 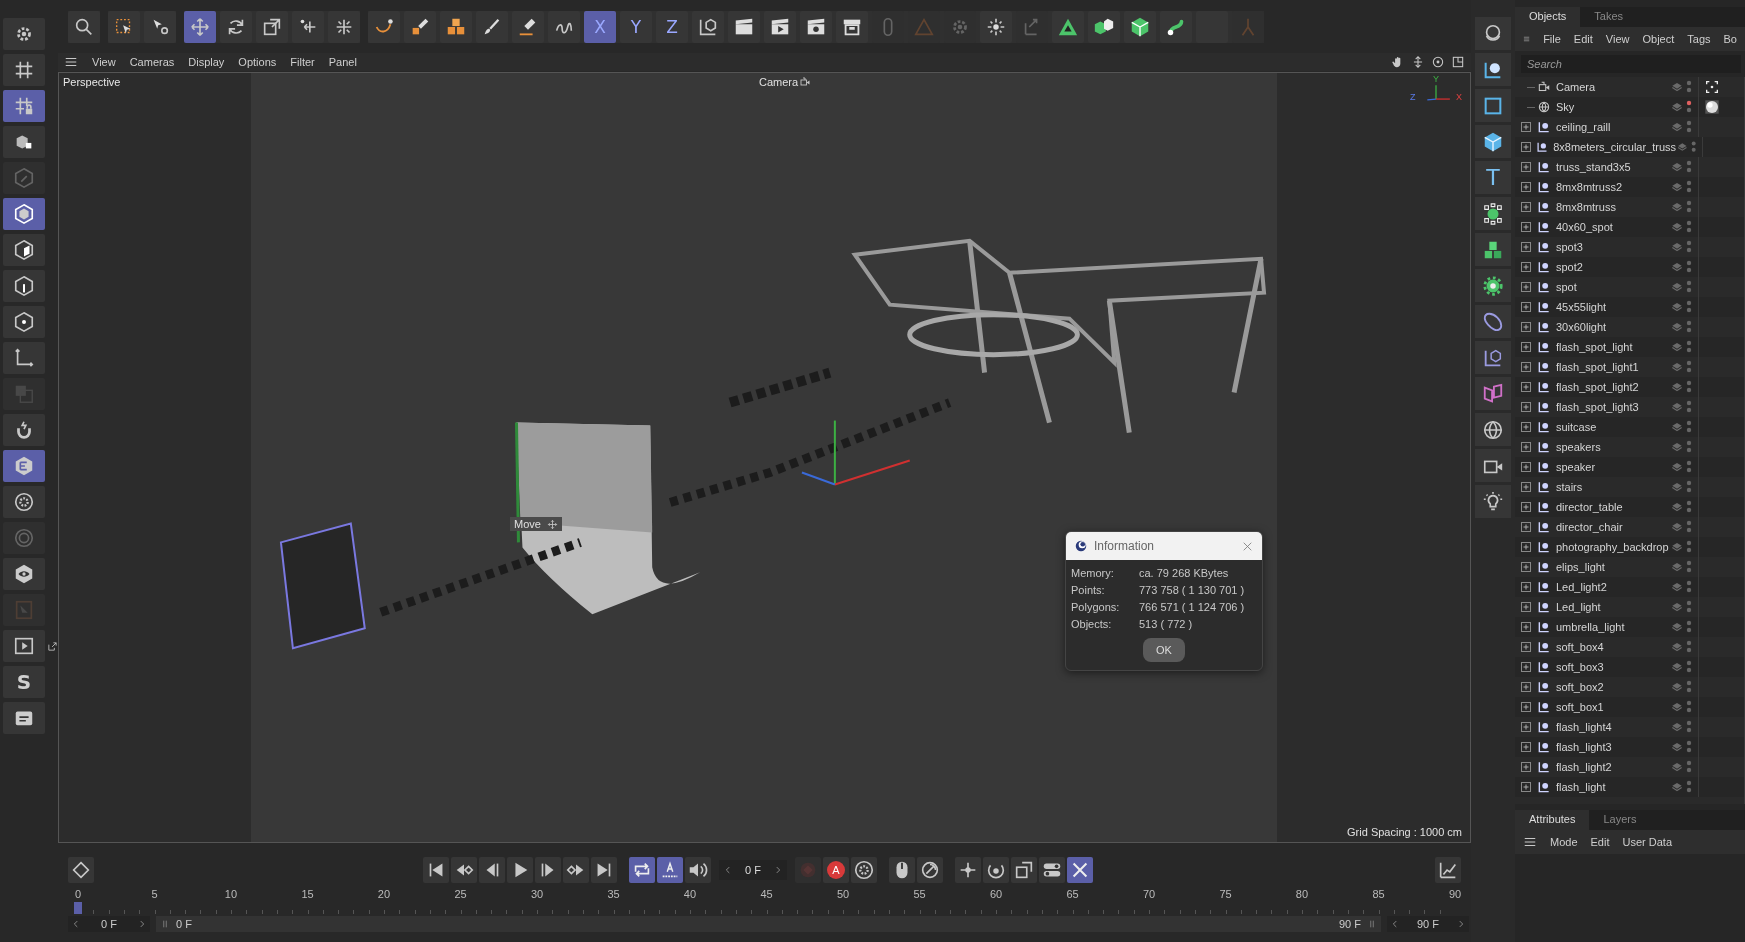 What do you see at coordinates (1730, 39) in the screenshot?
I see `menu-item: Bo` at bounding box center [1730, 39].